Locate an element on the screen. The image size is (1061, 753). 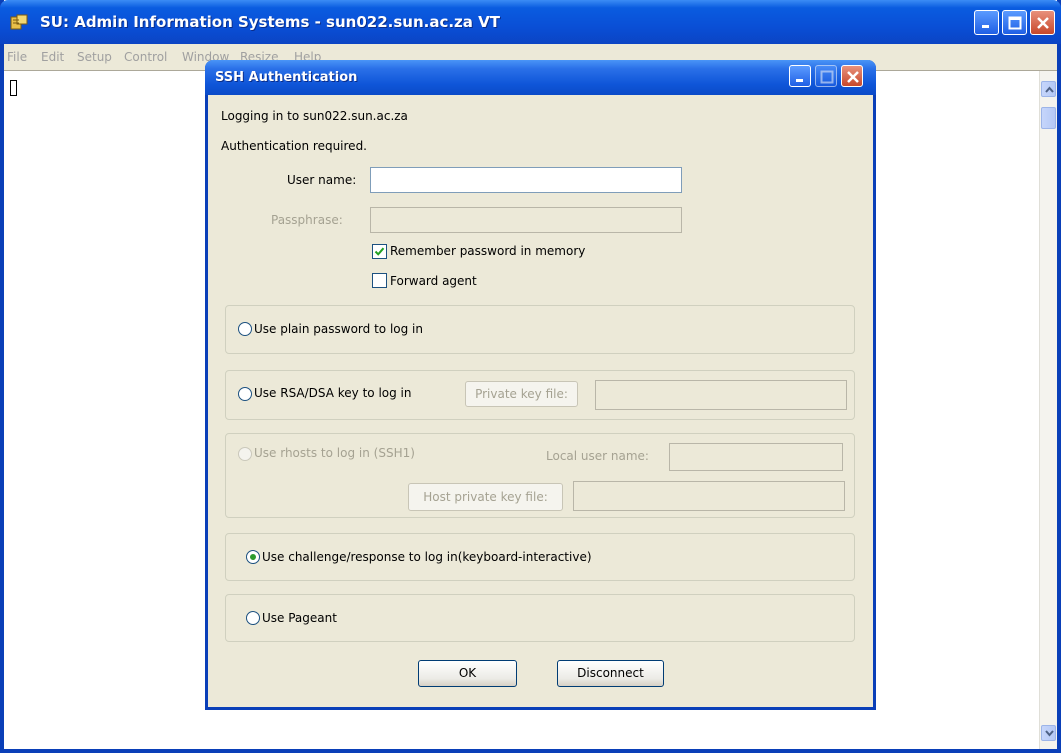
pageant-group: Use Pageant is located at coordinates (540, 618).